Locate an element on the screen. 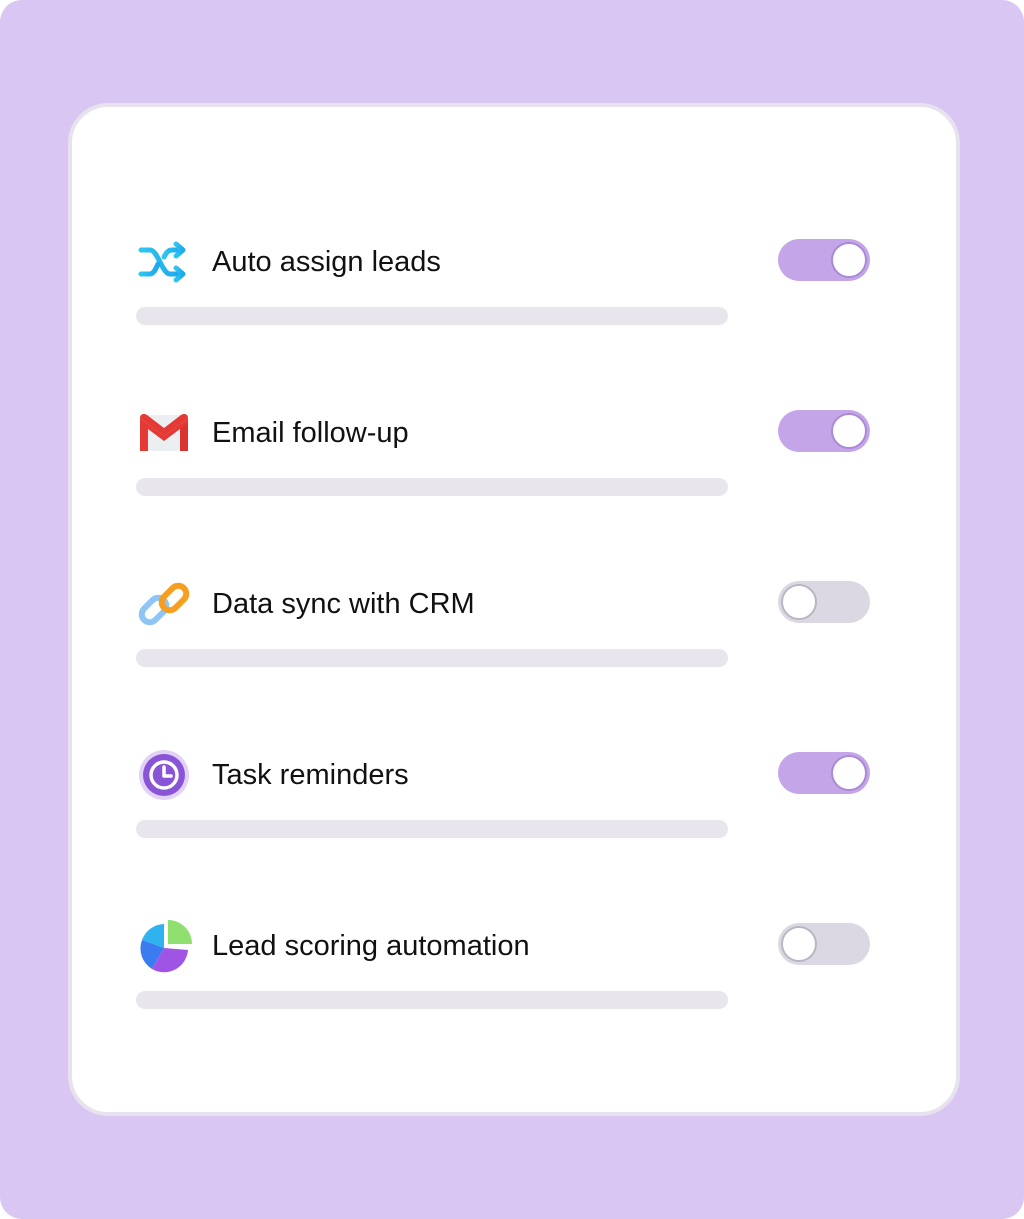 This screenshot has height=1219, width=1024. setting-row-auto-assign: Auto assign leads is located at coordinates (514, 284).